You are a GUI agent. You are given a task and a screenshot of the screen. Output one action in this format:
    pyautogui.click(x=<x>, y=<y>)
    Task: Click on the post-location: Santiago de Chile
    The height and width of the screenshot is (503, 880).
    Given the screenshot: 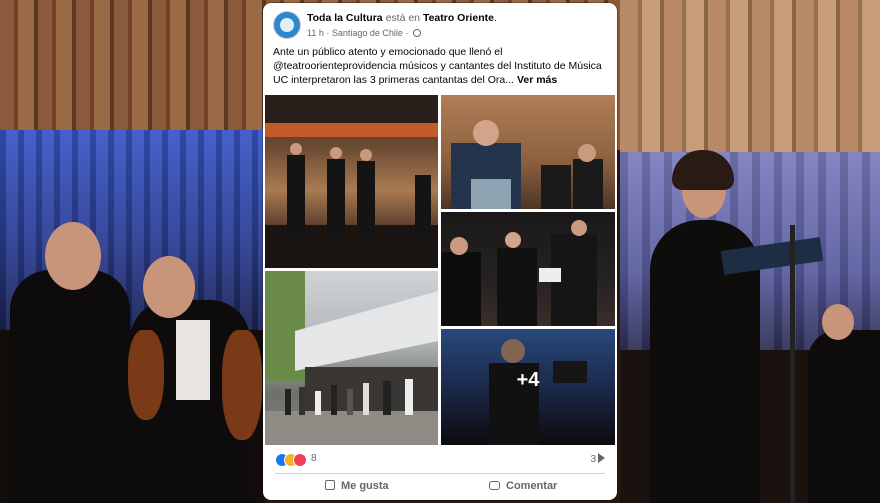 What is the action you would take?
    pyautogui.click(x=367, y=33)
    